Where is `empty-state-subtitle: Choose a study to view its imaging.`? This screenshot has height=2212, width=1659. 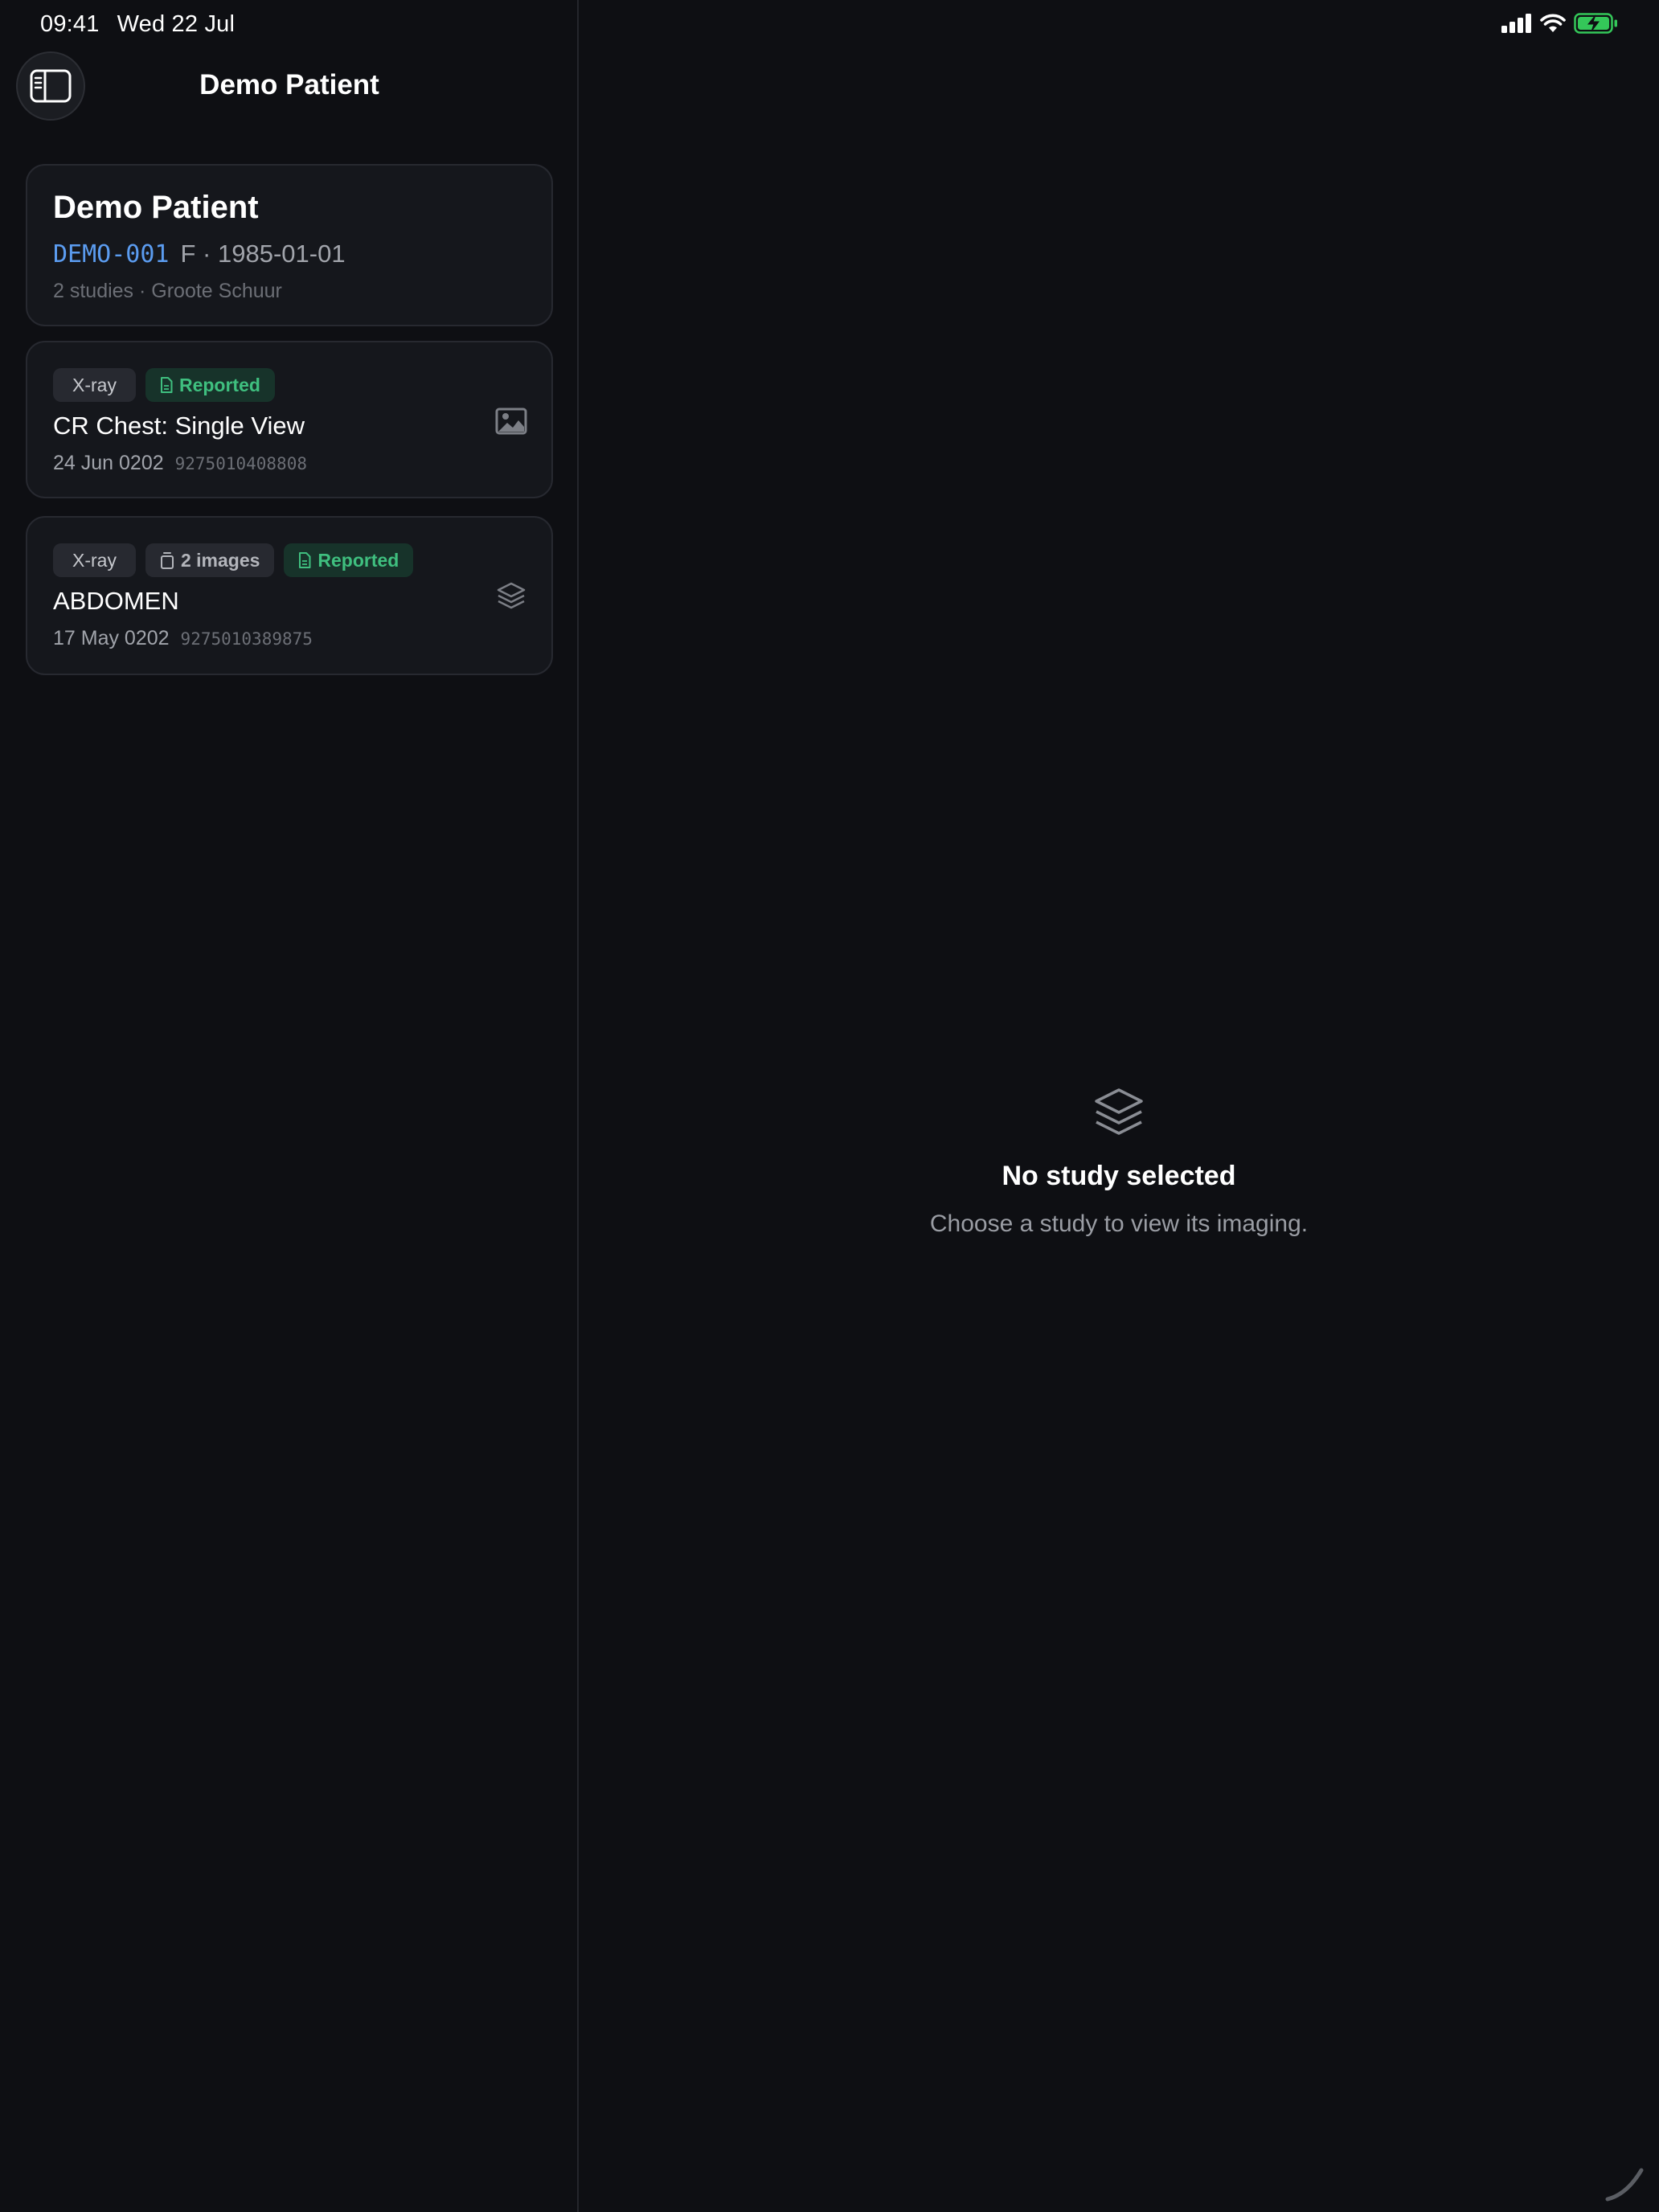 empty-state-subtitle: Choose a study to view its imaging. is located at coordinates (1119, 1223).